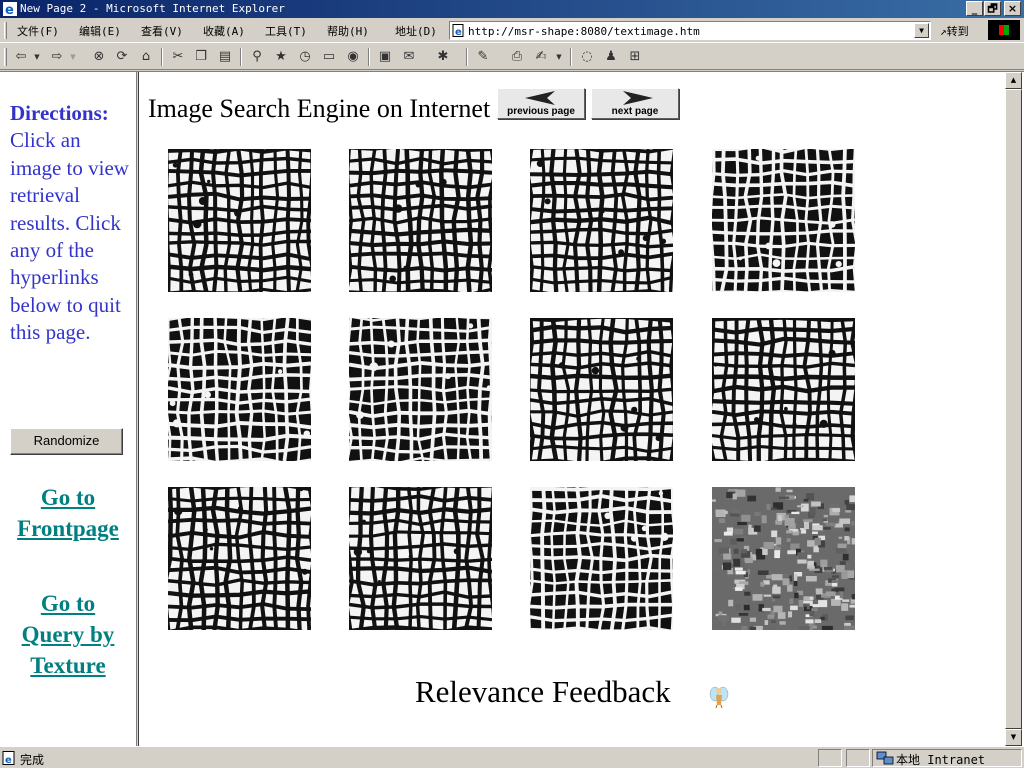 The height and width of the screenshot is (768, 1024). What do you see at coordinates (281, 57) in the screenshot?
I see `favorites-icon: ★` at bounding box center [281, 57].